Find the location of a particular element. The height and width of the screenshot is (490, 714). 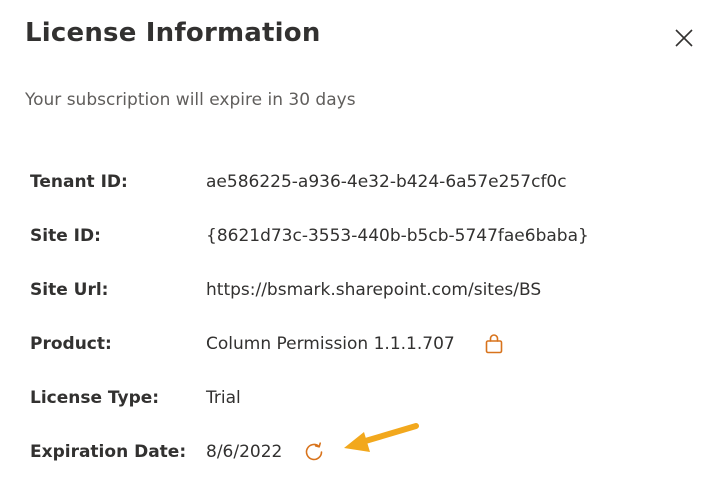

expiry-notice: Your subscription will expire in 30 days is located at coordinates (190, 100).